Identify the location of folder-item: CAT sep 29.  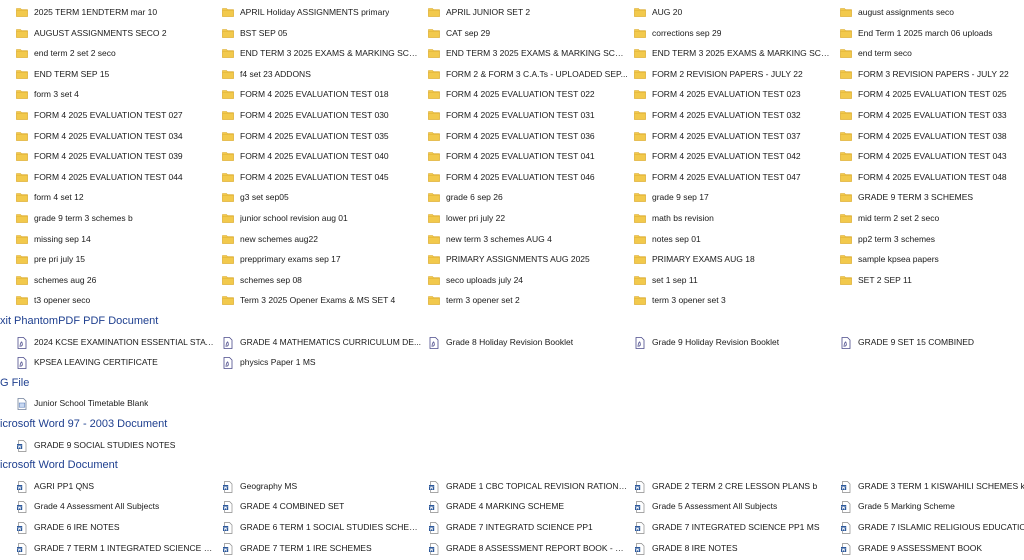
(528, 33).